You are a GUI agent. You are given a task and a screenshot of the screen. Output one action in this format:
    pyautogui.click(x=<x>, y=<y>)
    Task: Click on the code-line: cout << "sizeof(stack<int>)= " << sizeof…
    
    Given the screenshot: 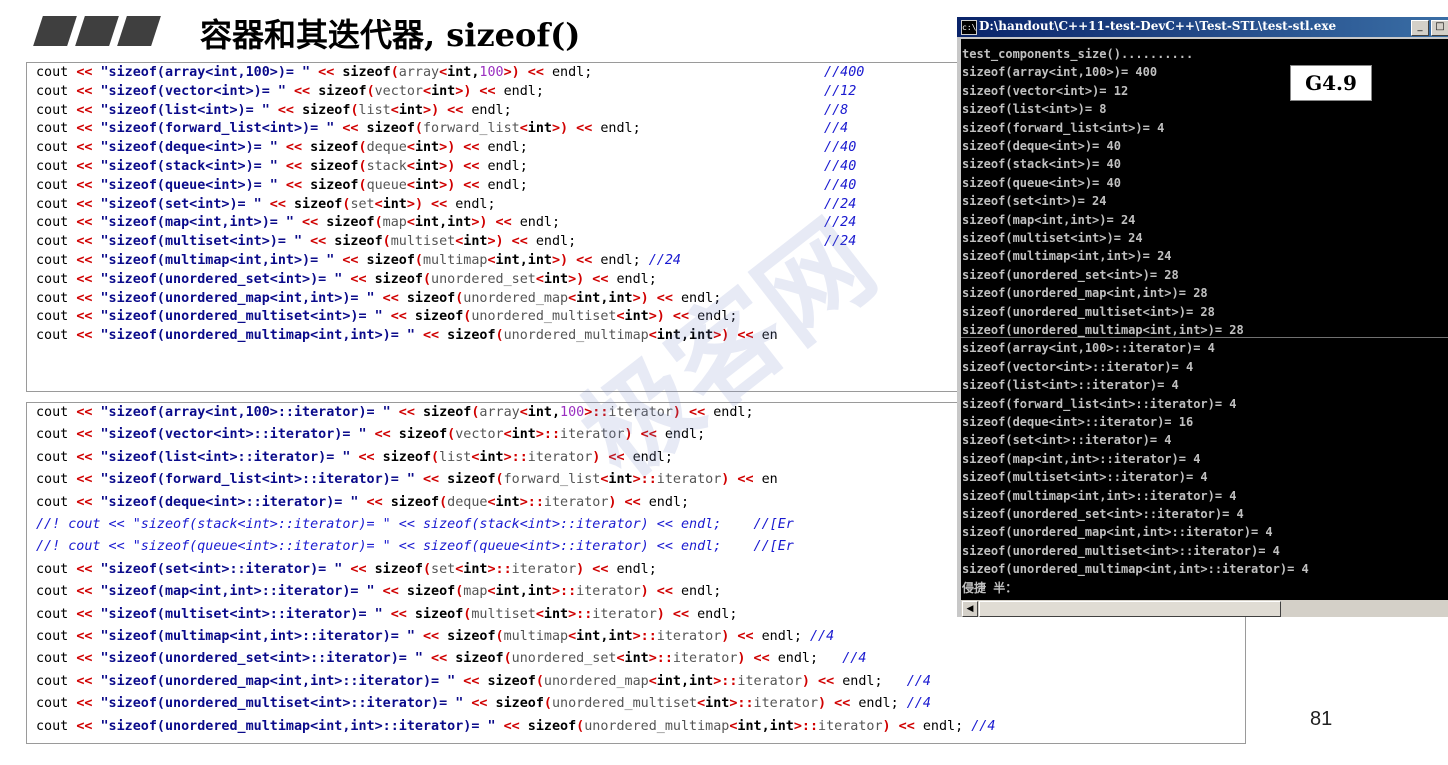 What is the action you would take?
    pyautogui.click(x=446, y=166)
    